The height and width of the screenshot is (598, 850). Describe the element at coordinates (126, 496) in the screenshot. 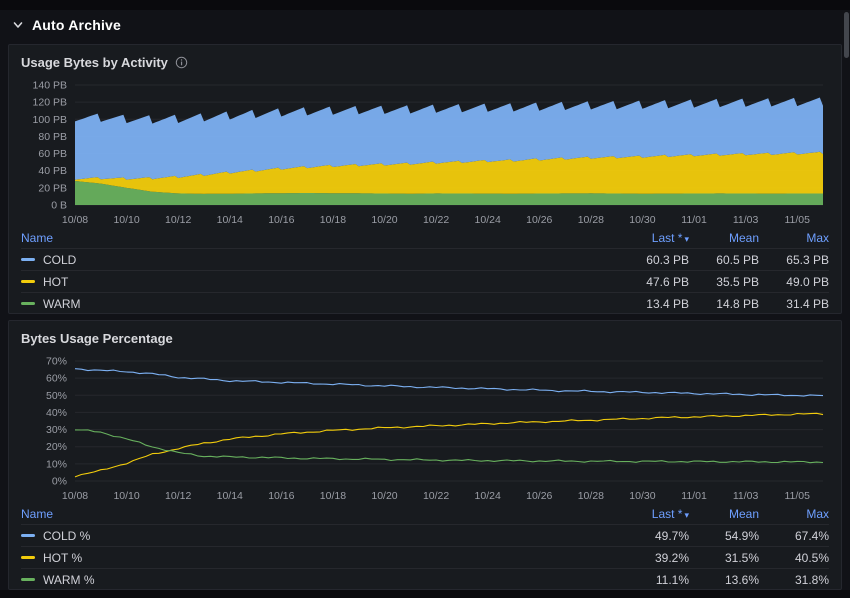

I see `x-axis-tick-label: 10/10` at that location.